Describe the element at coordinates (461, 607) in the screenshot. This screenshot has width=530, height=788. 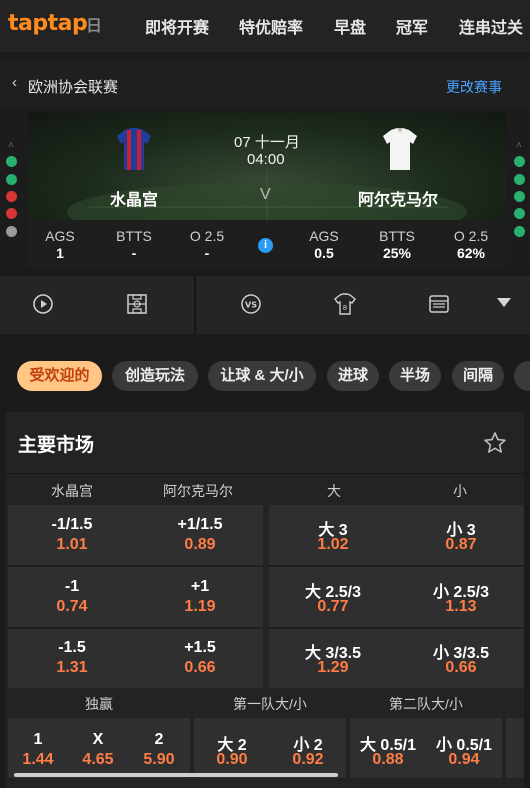
I see `odds-value: 1.13` at that location.